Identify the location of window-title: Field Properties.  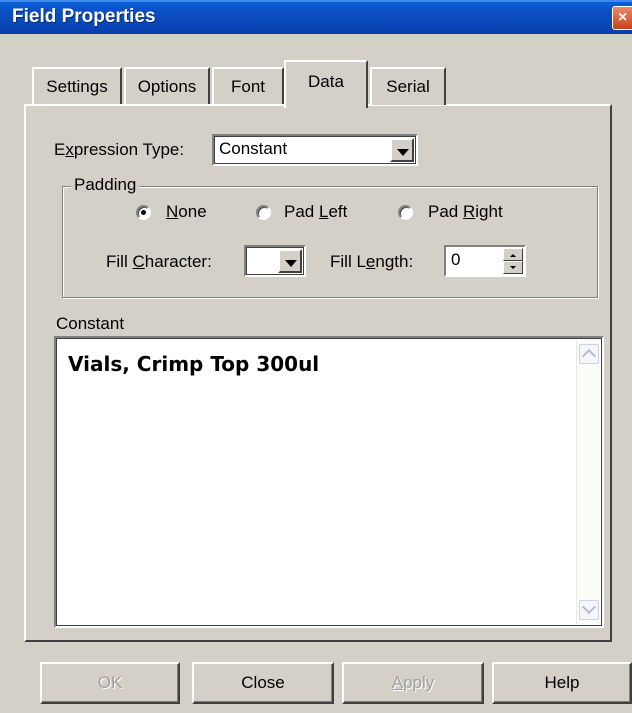
(84, 16).